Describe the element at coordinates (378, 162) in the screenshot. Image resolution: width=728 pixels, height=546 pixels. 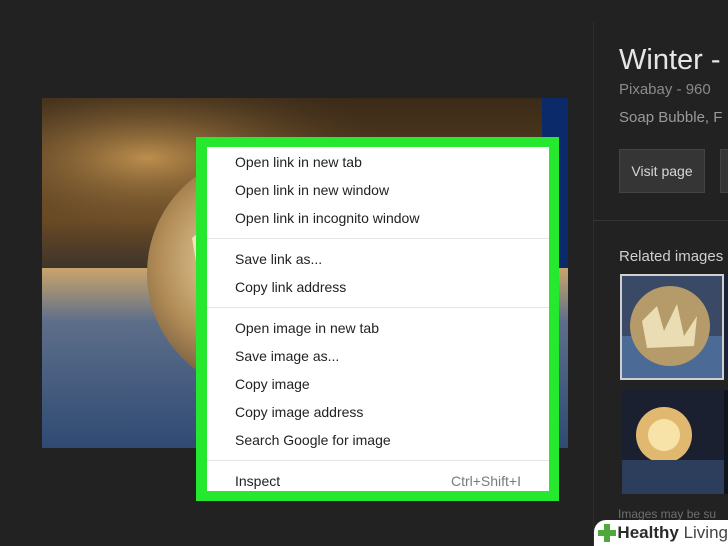
I see `menu-open-link-new-tab: Open link in new tab` at that location.